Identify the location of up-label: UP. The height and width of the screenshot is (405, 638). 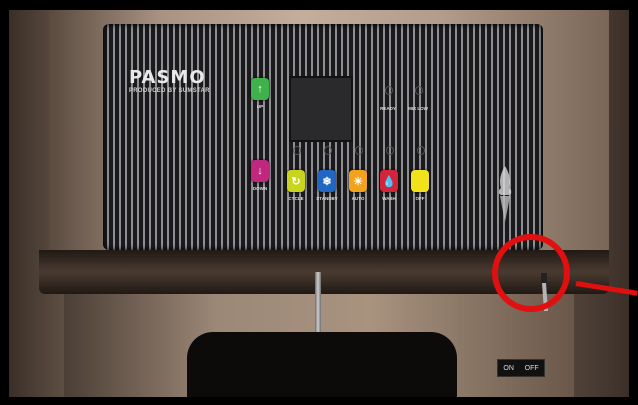
(260, 106).